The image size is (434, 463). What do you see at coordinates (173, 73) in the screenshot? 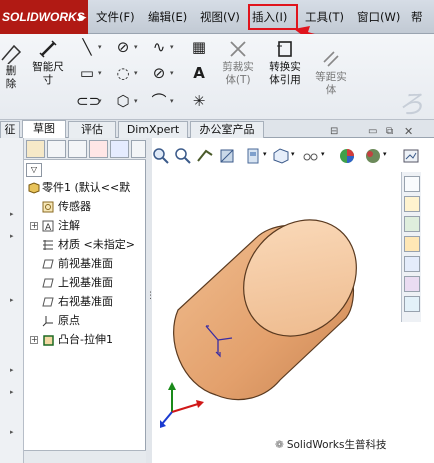
I see `ellipse-dropdown-icon: ▾` at bounding box center [173, 73].